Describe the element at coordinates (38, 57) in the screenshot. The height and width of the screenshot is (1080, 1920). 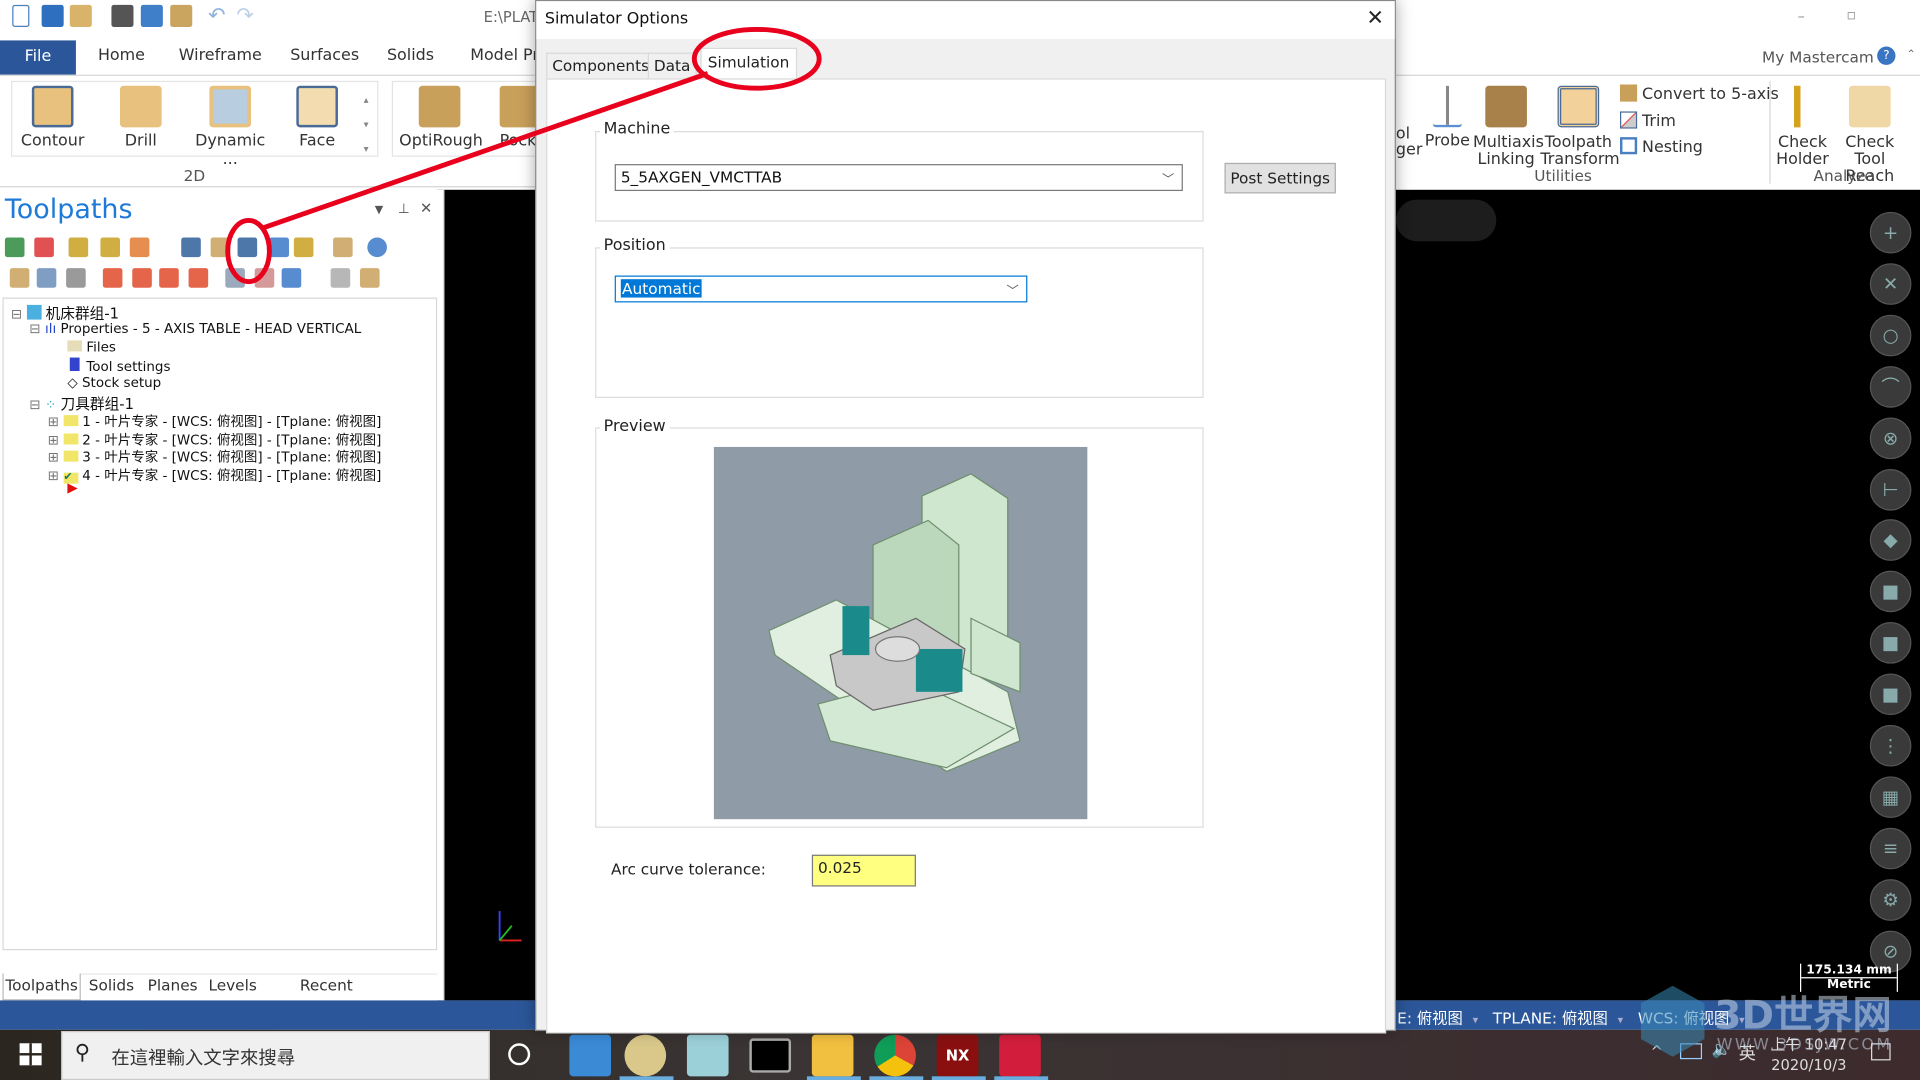
I see `tab-file: File` at that location.